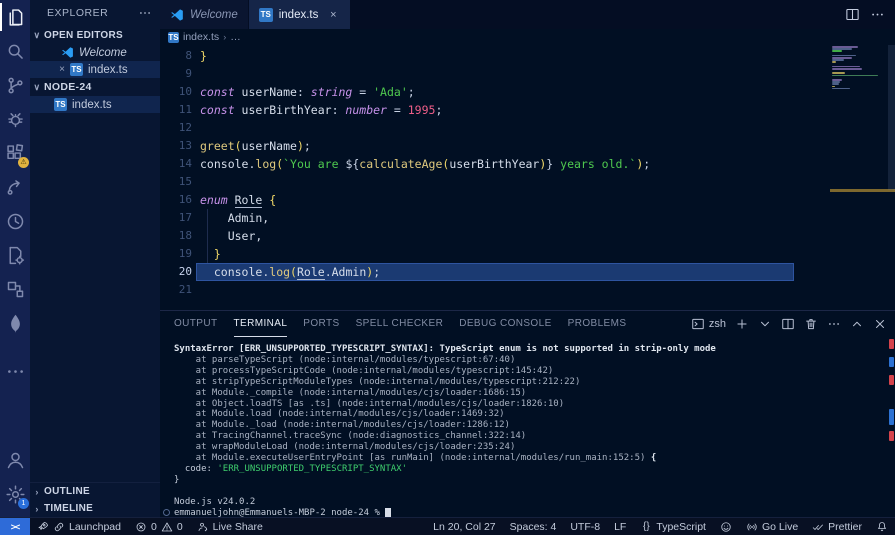 This screenshot has width=895, height=535. Describe the element at coordinates (204, 14) in the screenshot. I see `tab-Welcome: Welcome` at that location.